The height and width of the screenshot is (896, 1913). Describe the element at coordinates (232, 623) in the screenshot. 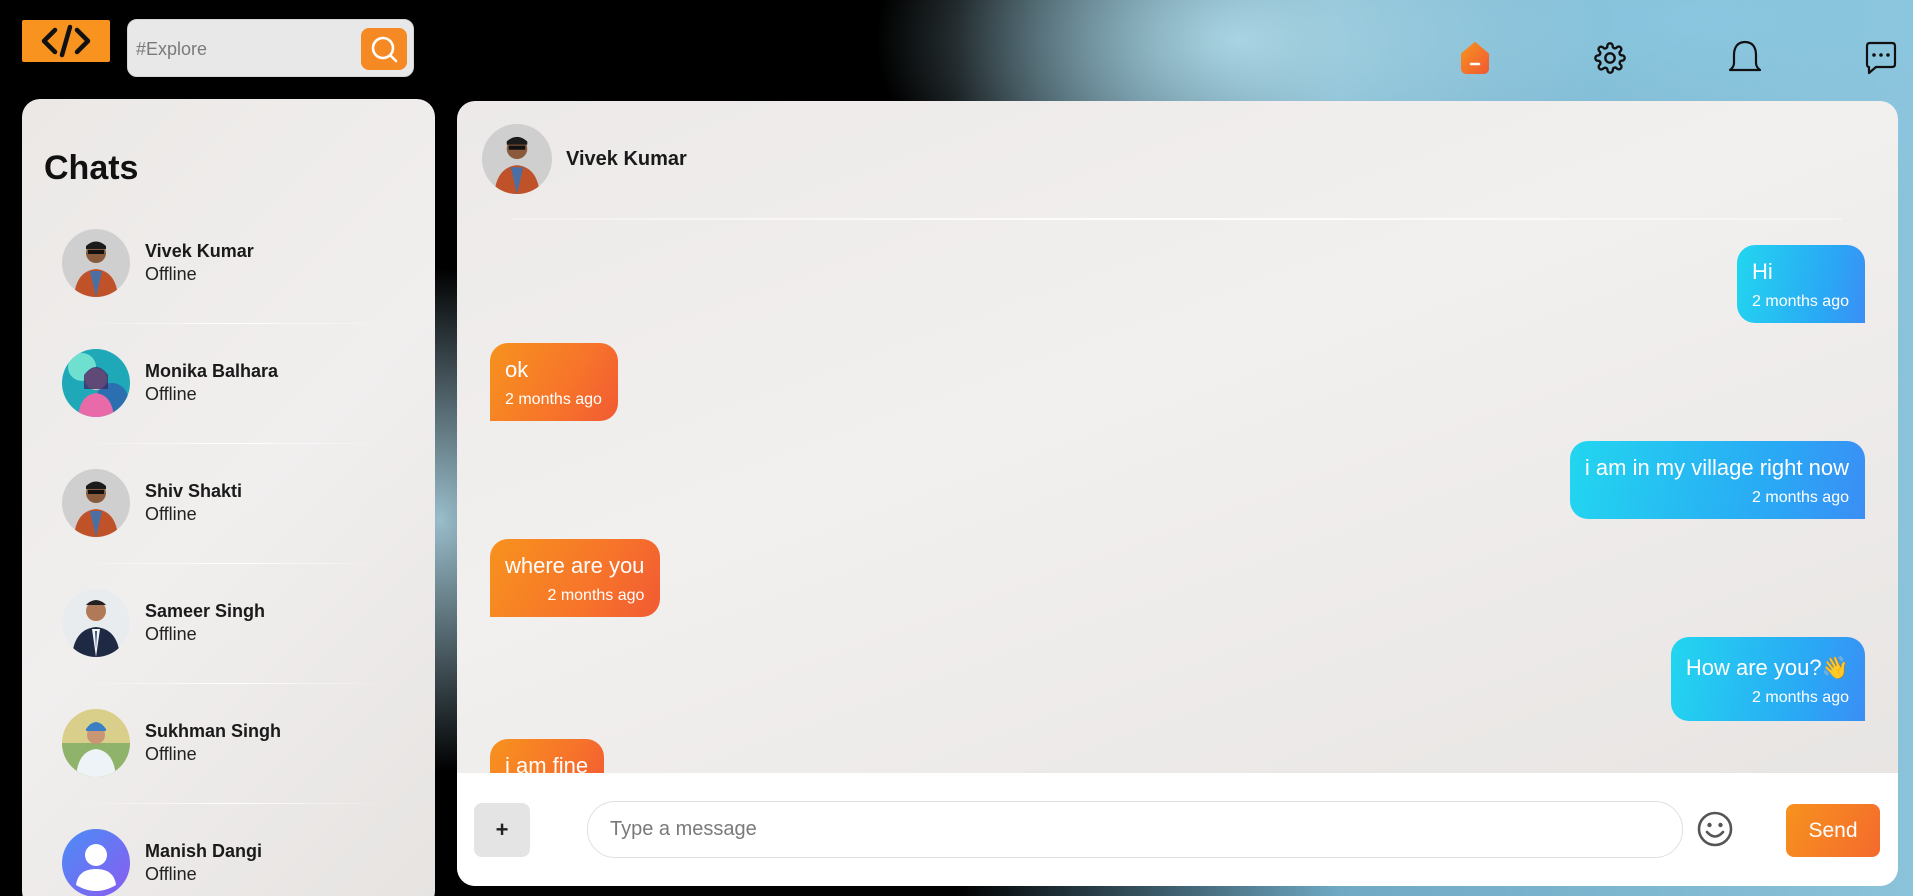

I see `chat-list-item: Sameer Singh Offline` at that location.